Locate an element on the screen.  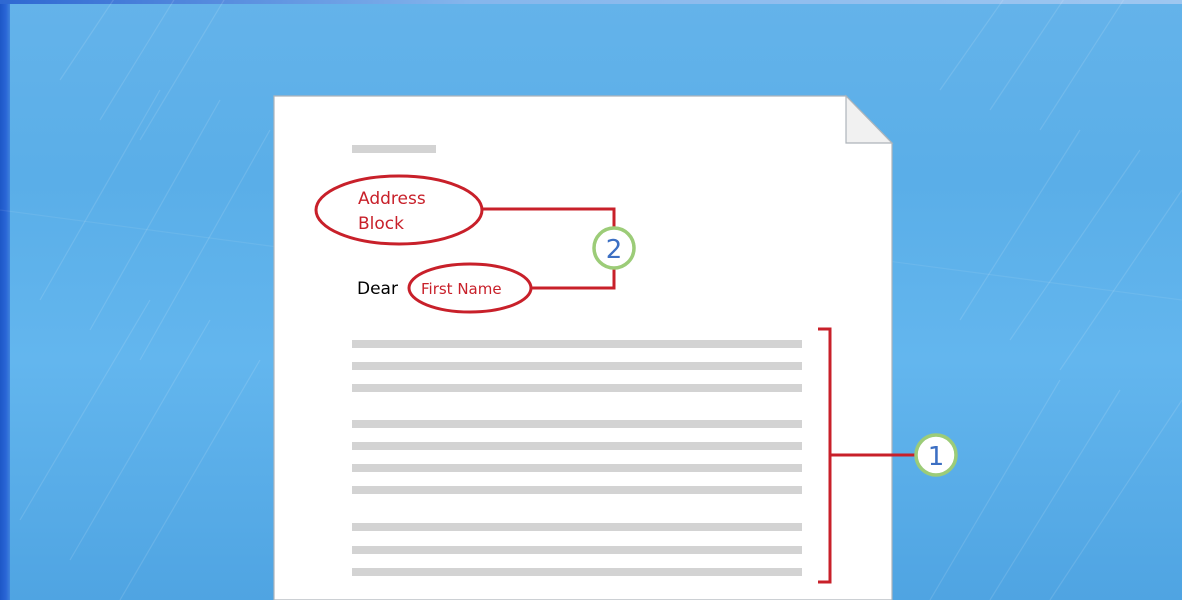
callout-1-number: 1 is located at coordinates (936, 457).